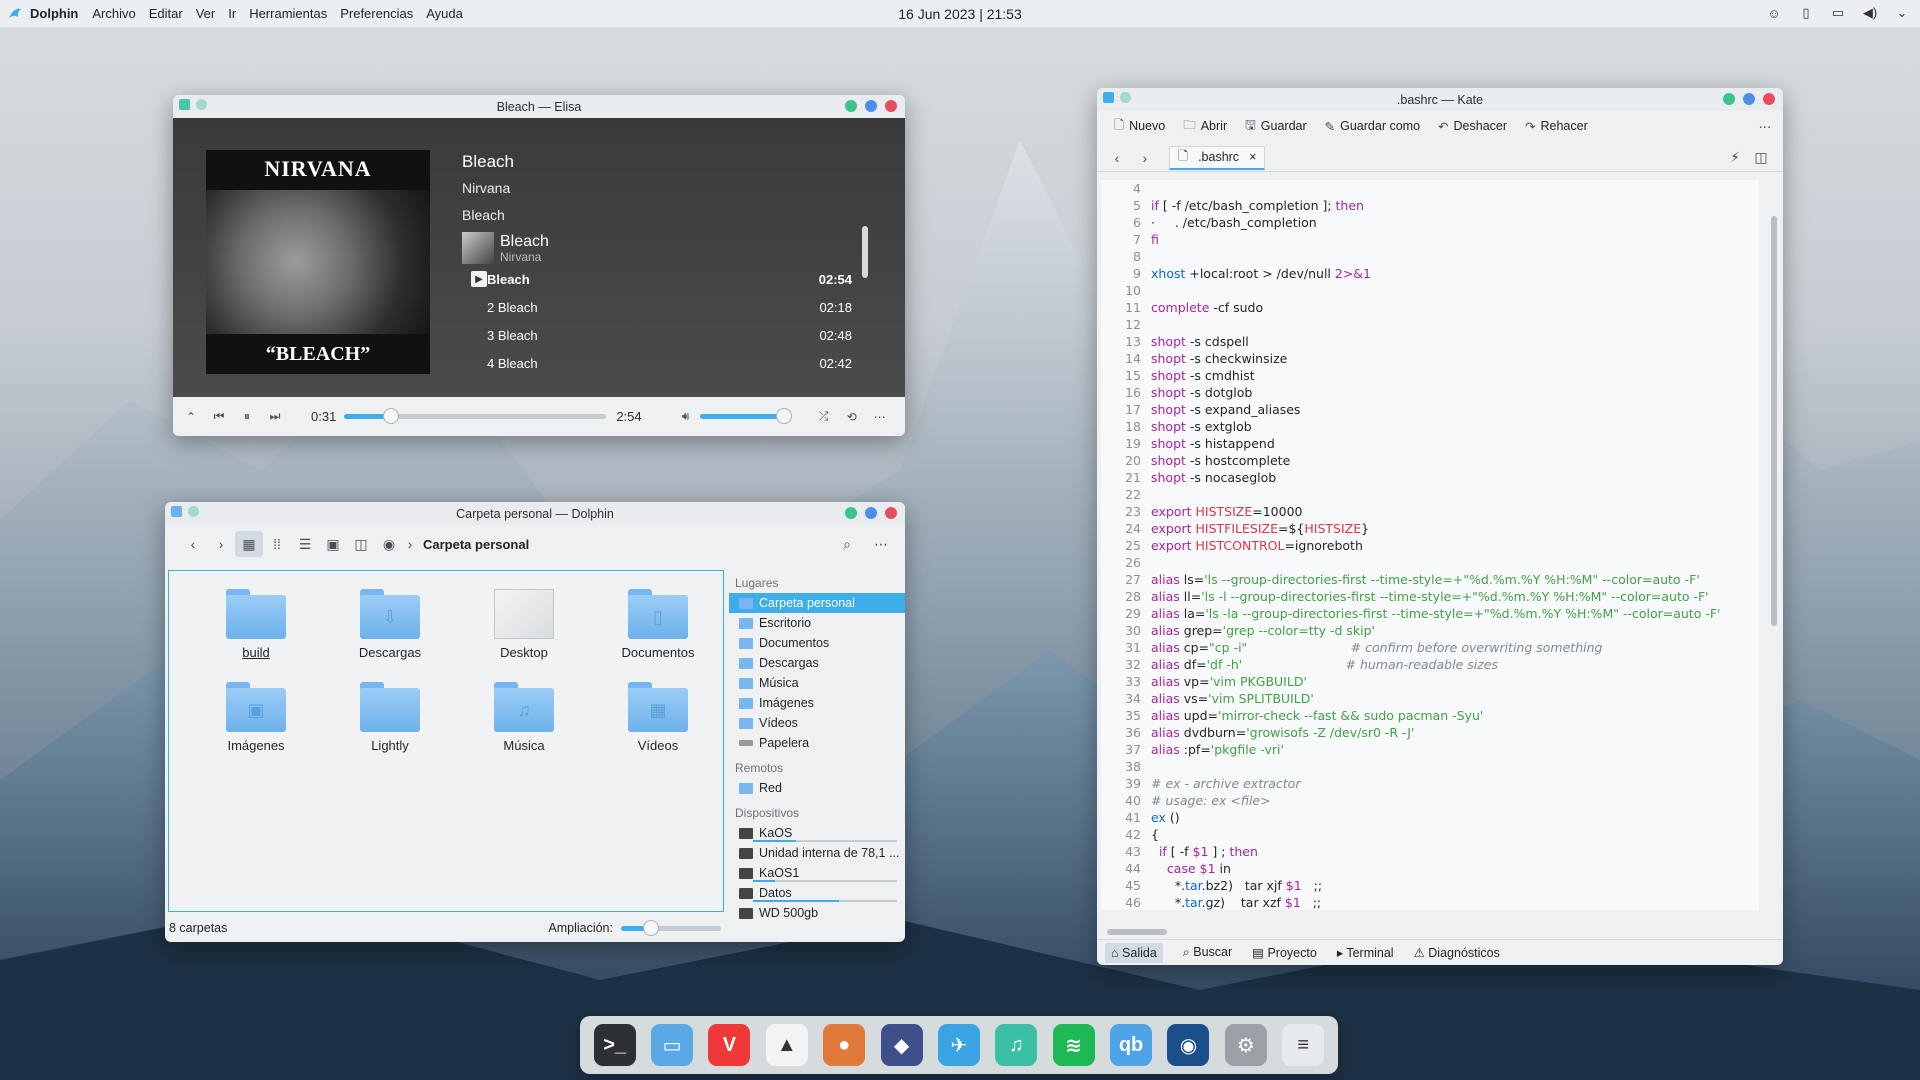 This screenshot has width=1920, height=1080. What do you see at coordinates (476, 544) in the screenshot?
I see `breadcrumb: Carpeta personal` at bounding box center [476, 544].